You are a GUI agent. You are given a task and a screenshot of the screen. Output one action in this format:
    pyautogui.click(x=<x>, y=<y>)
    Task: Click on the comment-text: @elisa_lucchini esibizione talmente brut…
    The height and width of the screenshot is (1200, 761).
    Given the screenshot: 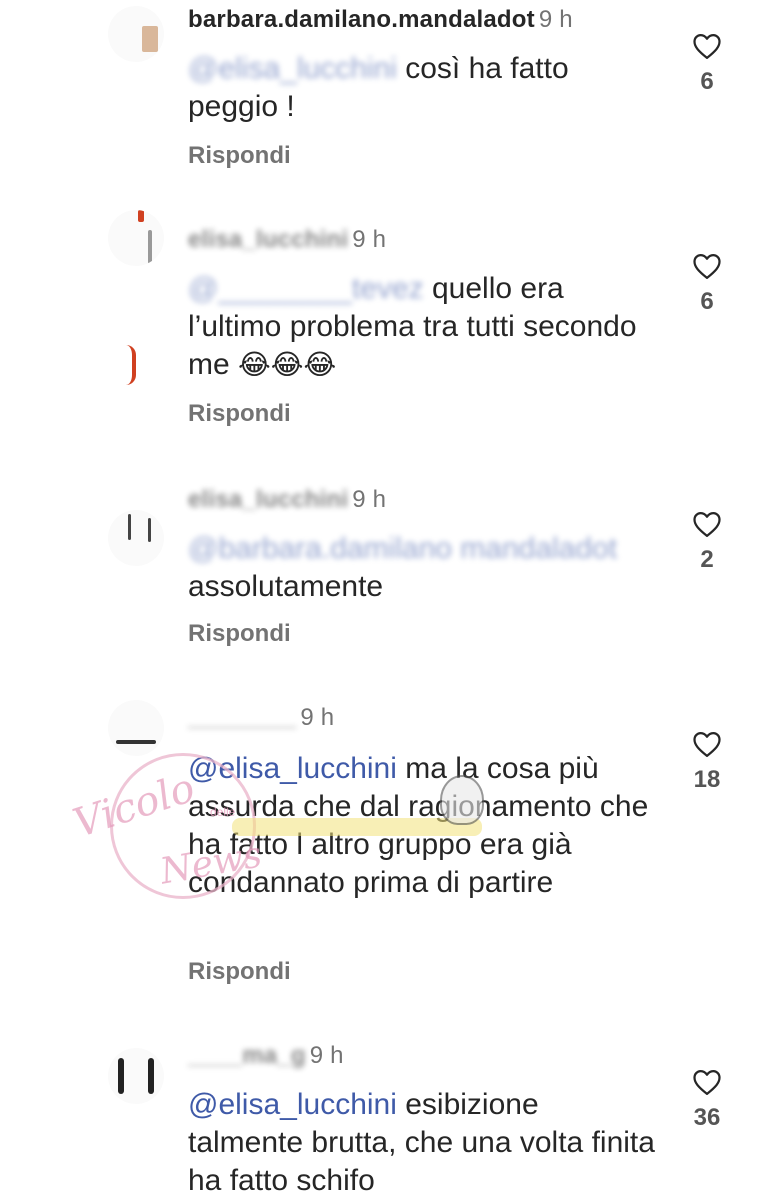 What is the action you would take?
    pyautogui.click(x=423, y=1143)
    